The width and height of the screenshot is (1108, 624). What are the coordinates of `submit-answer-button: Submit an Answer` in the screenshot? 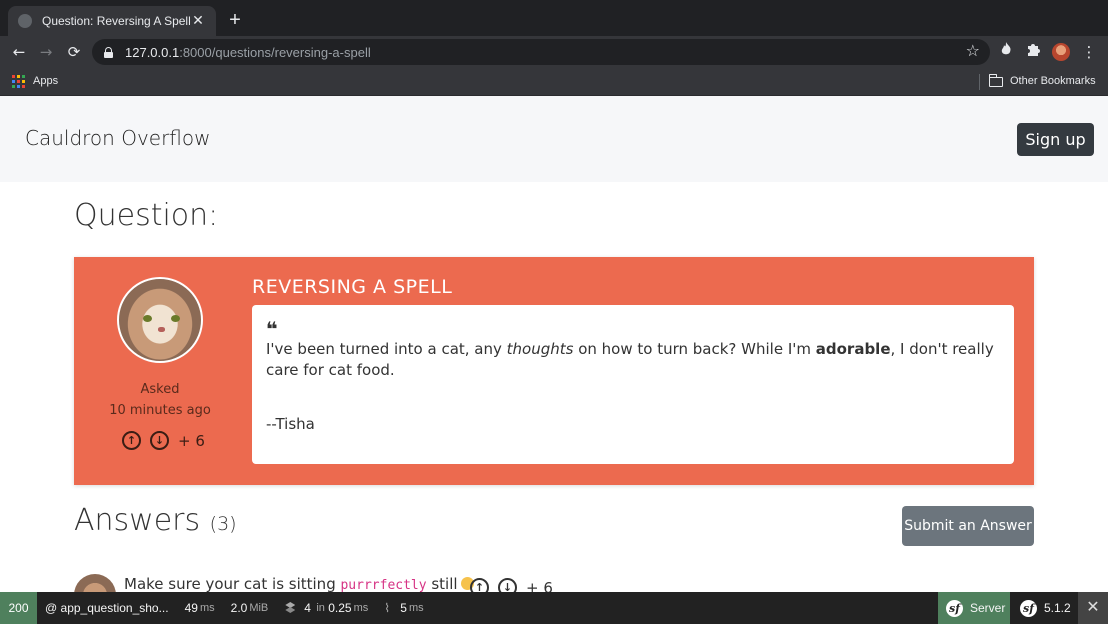 It's located at (968, 526).